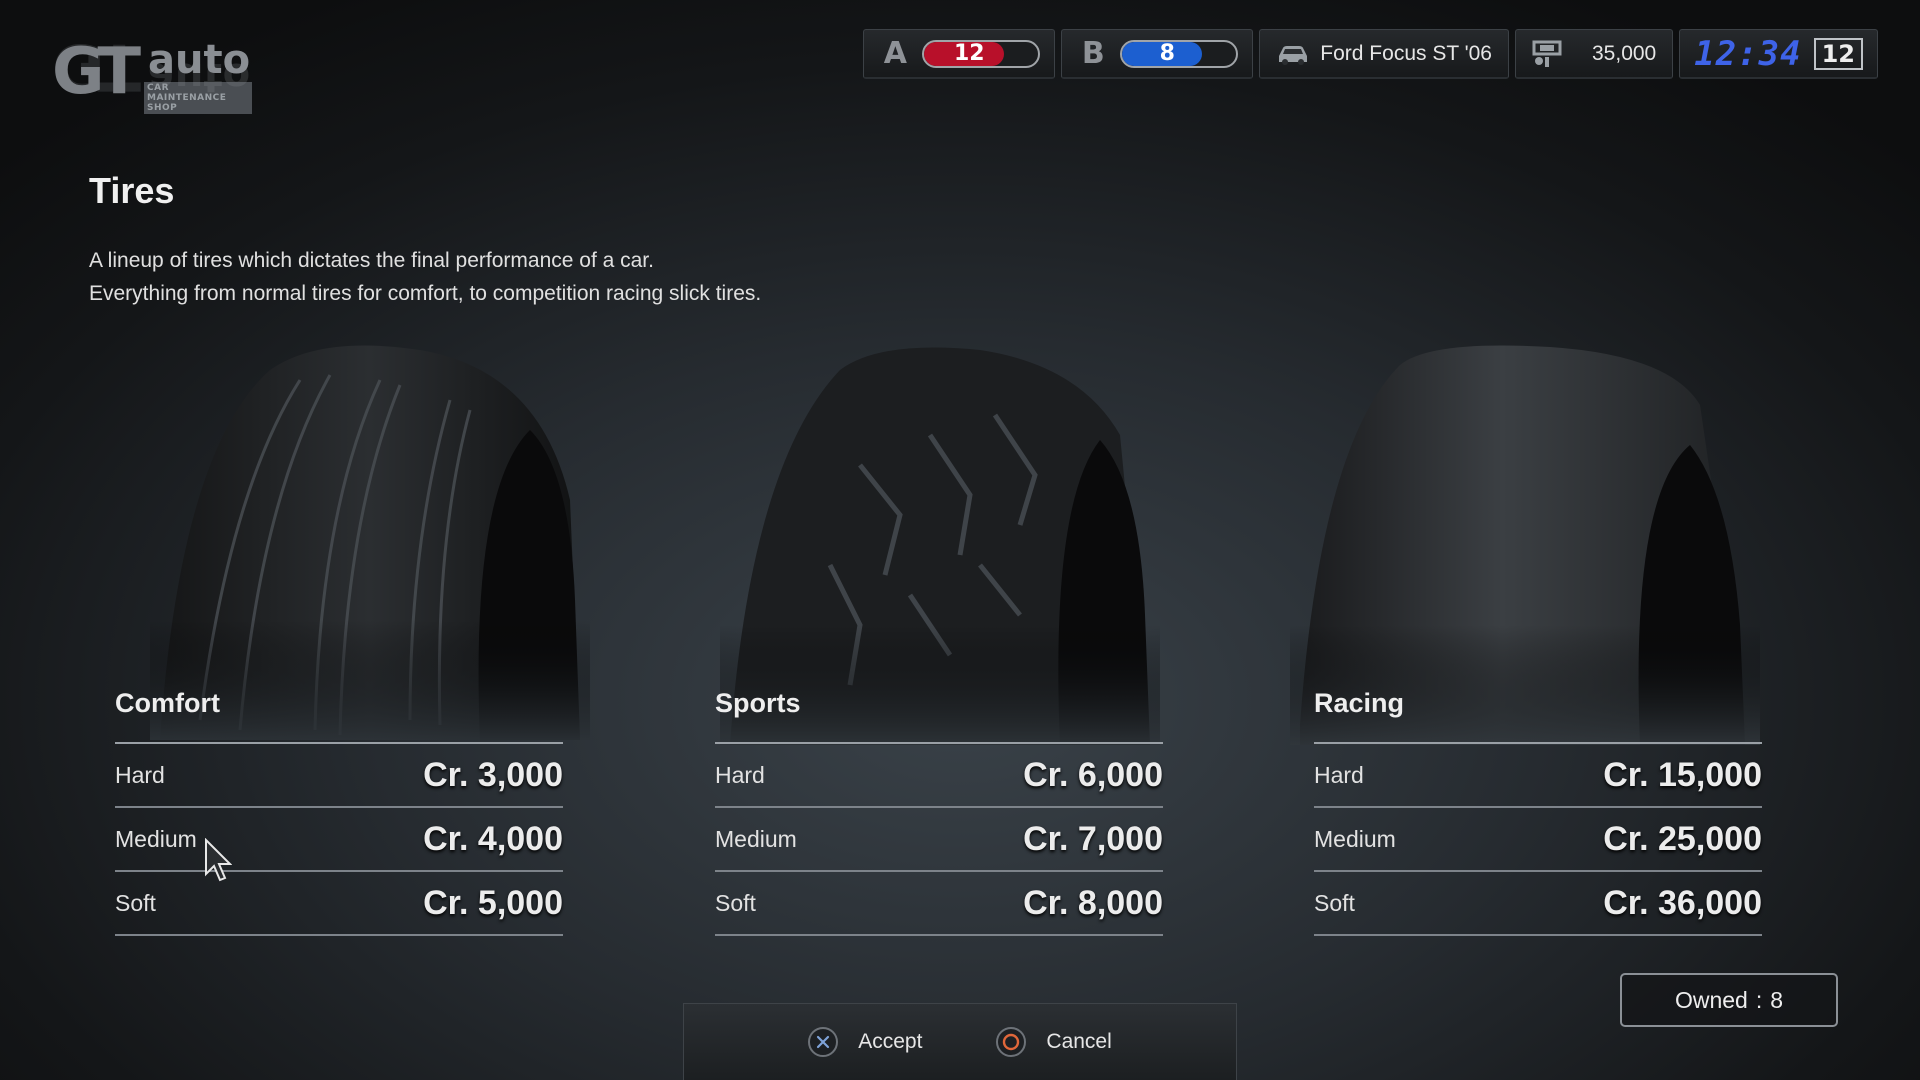 Image resolution: width=1920 pixels, height=1080 pixels. What do you see at coordinates (493, 902) in the screenshot?
I see `price-label: Cr. 5,000` at bounding box center [493, 902].